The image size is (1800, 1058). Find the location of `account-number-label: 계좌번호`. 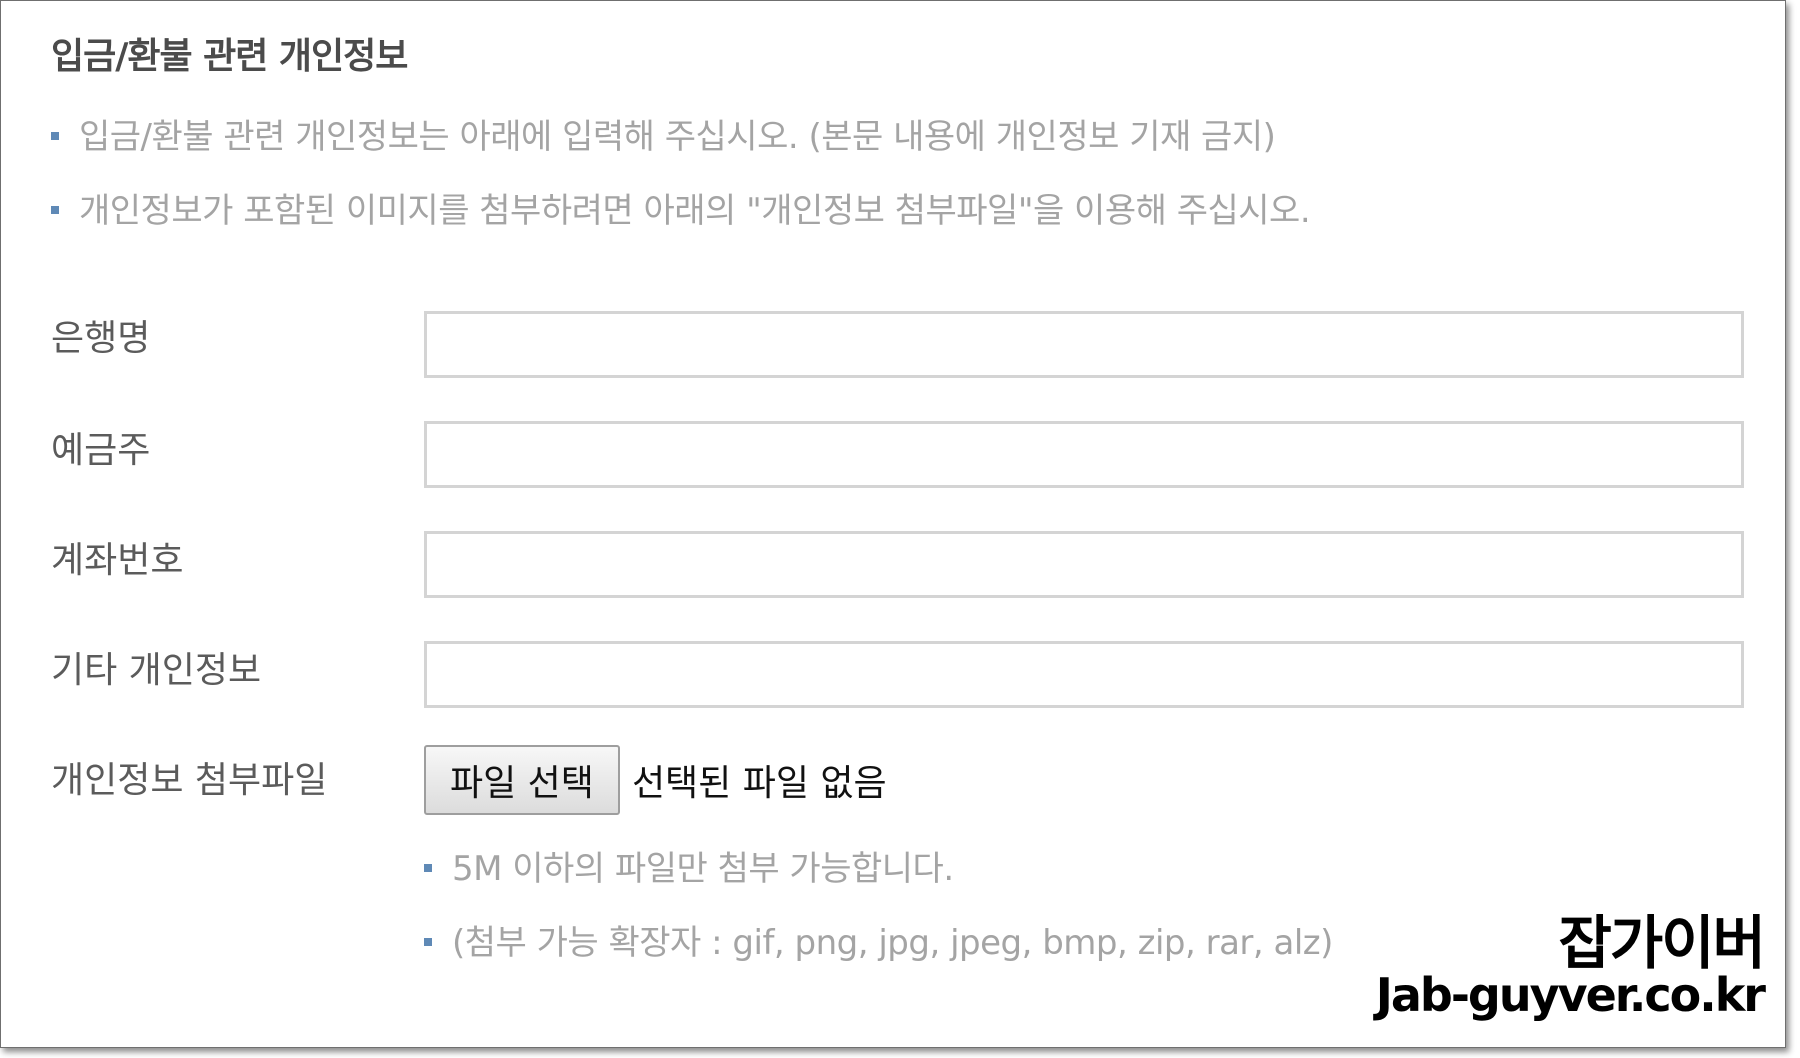

account-number-label: 계좌번호 is located at coordinates (117, 560).